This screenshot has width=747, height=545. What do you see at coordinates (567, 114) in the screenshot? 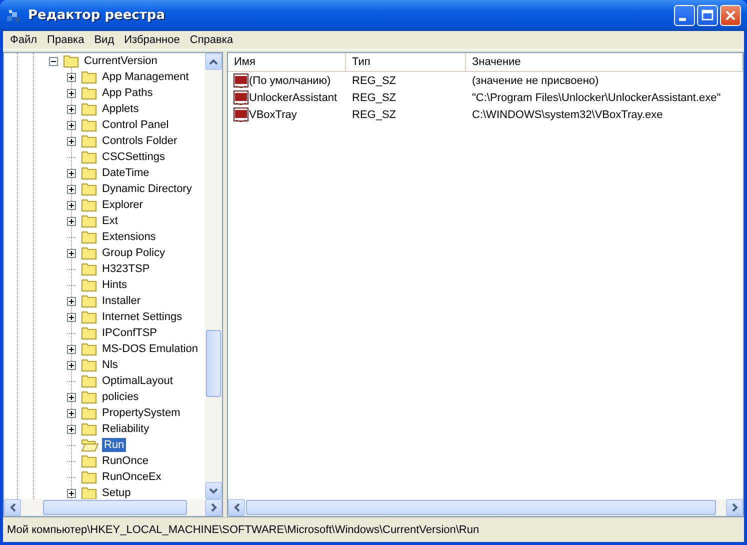
I see `table-cell-text: C:\WINDOWS\system32\VBoxTray.exe` at bounding box center [567, 114].